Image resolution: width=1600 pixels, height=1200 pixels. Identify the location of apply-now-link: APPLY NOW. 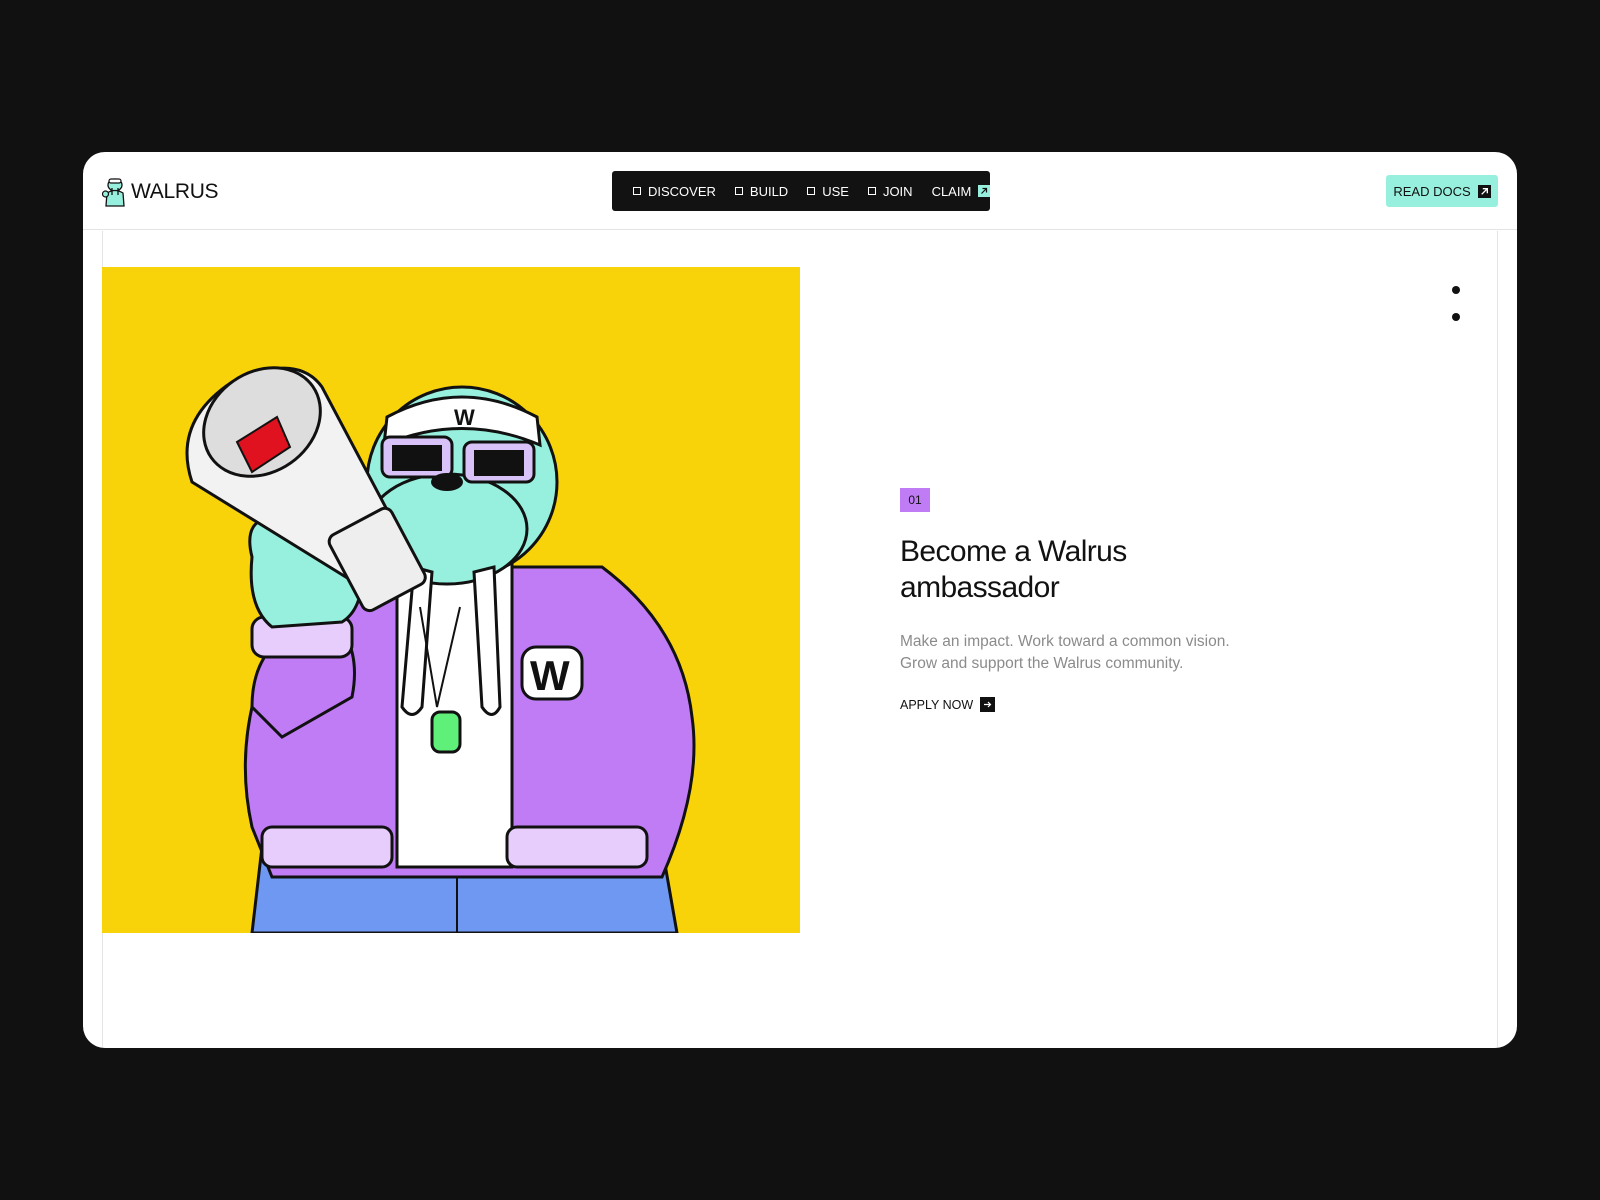
(948, 704).